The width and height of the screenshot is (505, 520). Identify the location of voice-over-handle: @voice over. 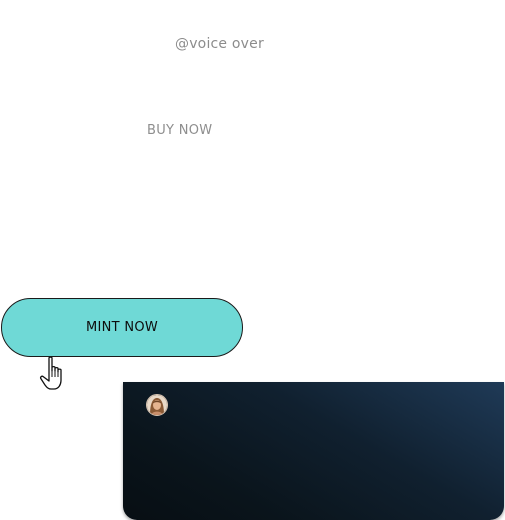
(219, 44).